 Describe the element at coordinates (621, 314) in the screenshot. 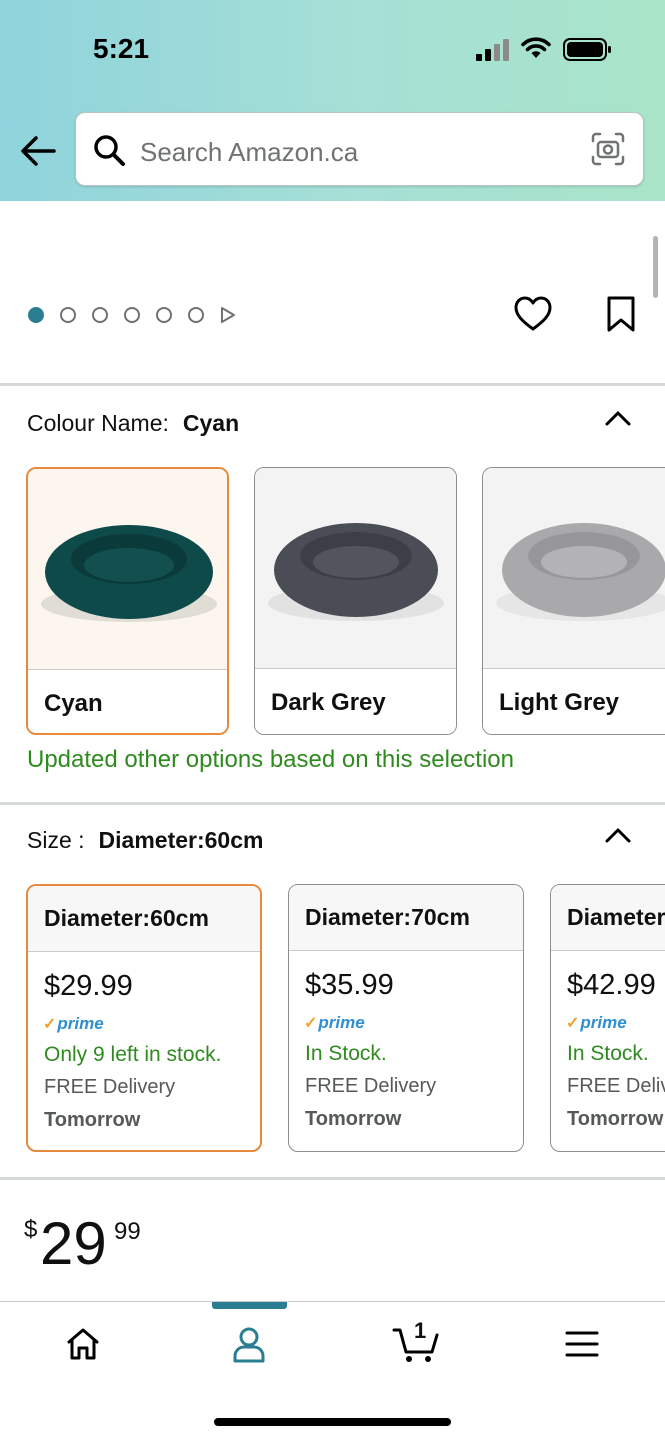

I see `bookmark-icon` at that location.